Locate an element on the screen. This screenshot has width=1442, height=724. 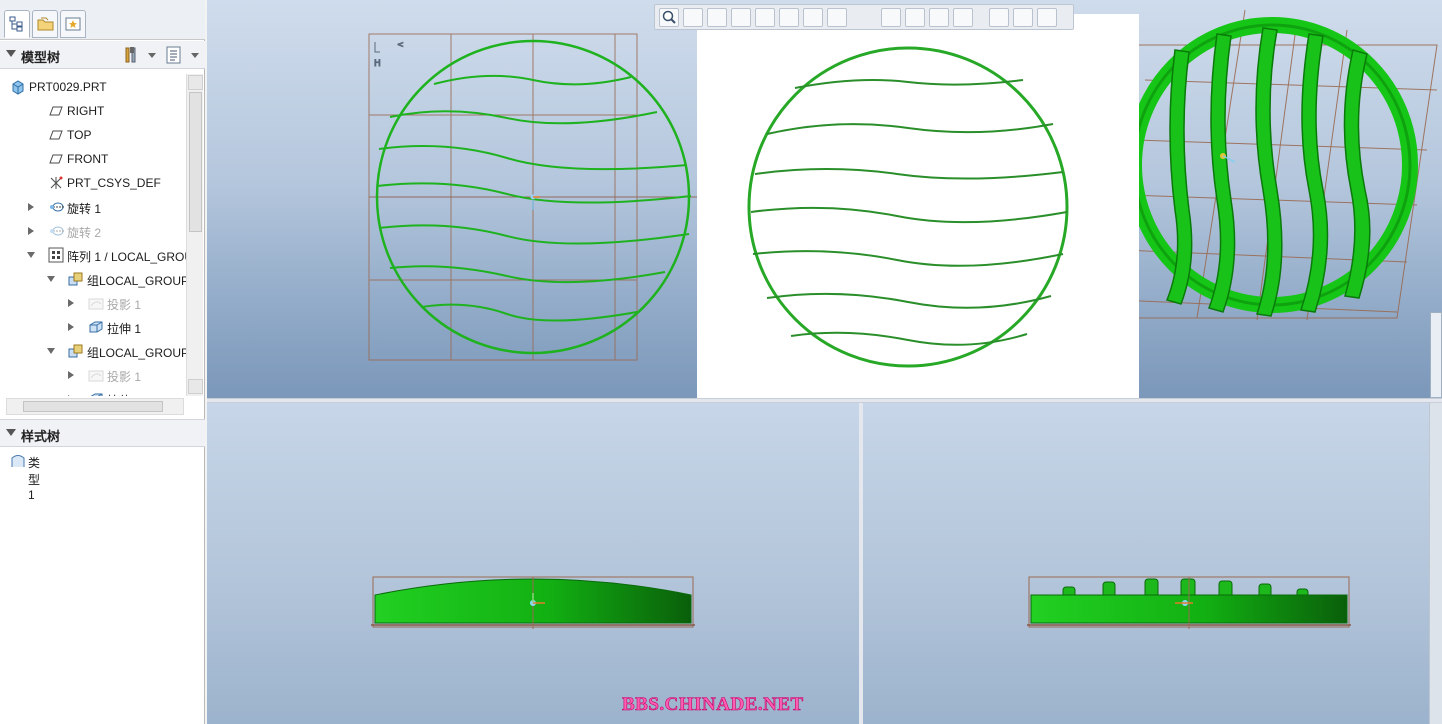
projection-icon is located at coordinates (96, 303).